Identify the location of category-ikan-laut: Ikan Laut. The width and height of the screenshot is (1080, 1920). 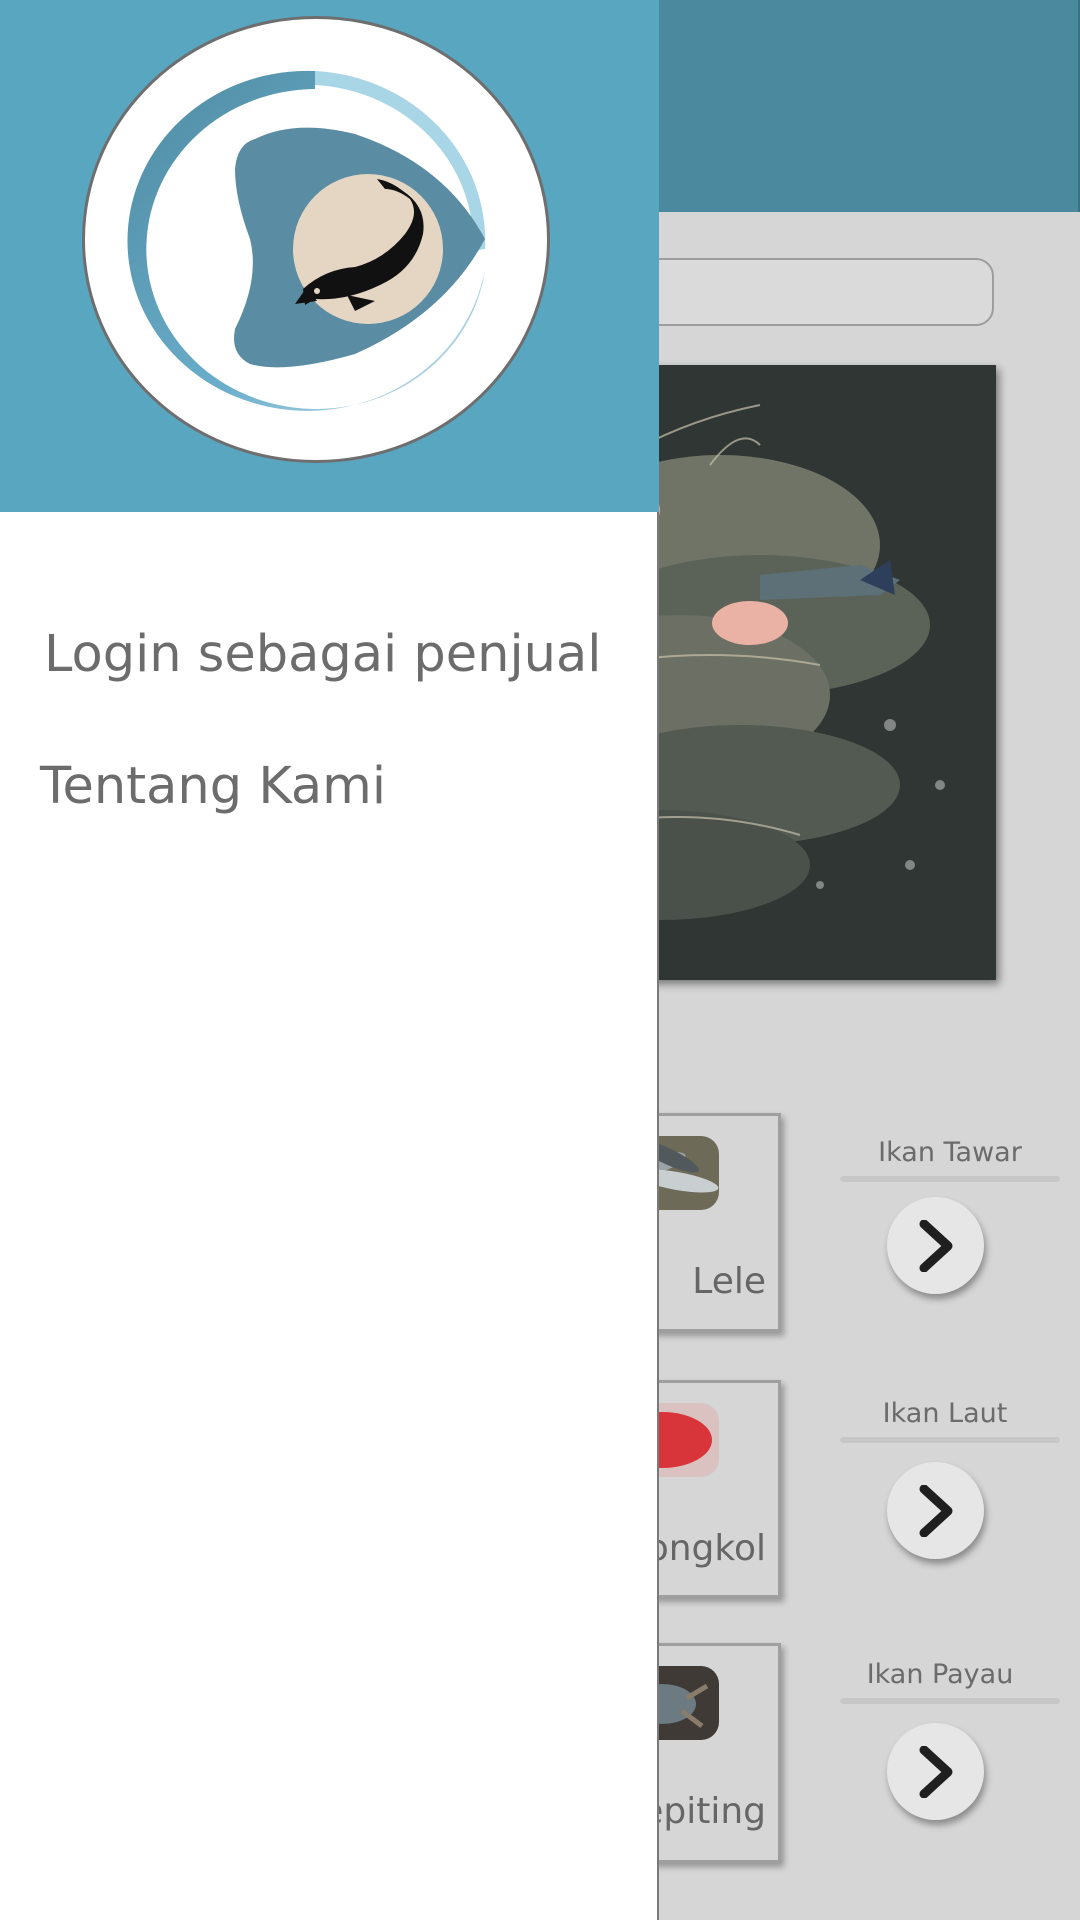
(950, 1478).